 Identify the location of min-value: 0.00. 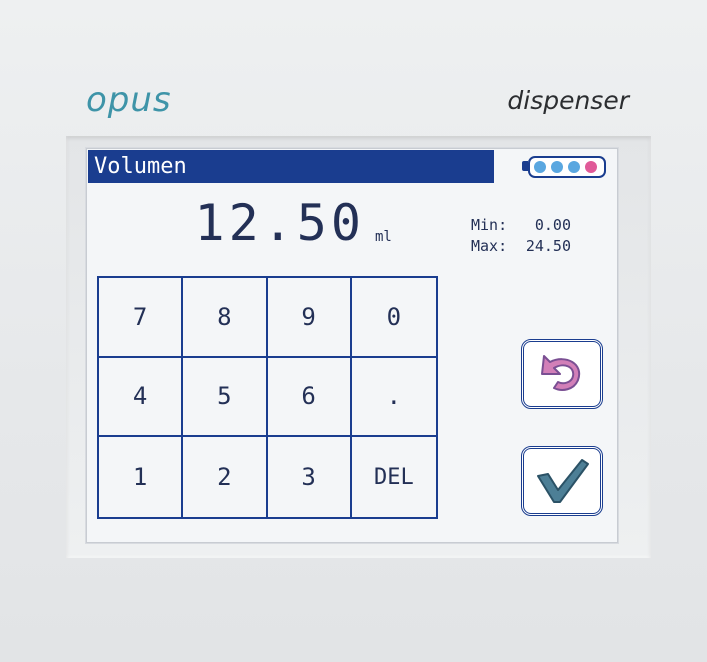
(552, 225).